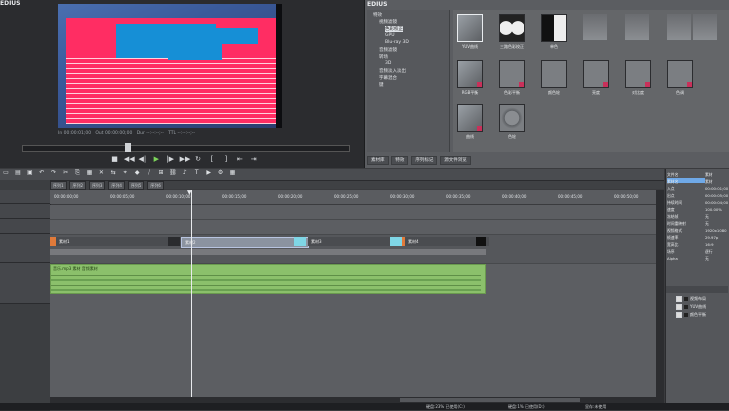  What do you see at coordinates (209, 173) in the screenshot?
I see `render-icon: ▶` at bounding box center [209, 173].